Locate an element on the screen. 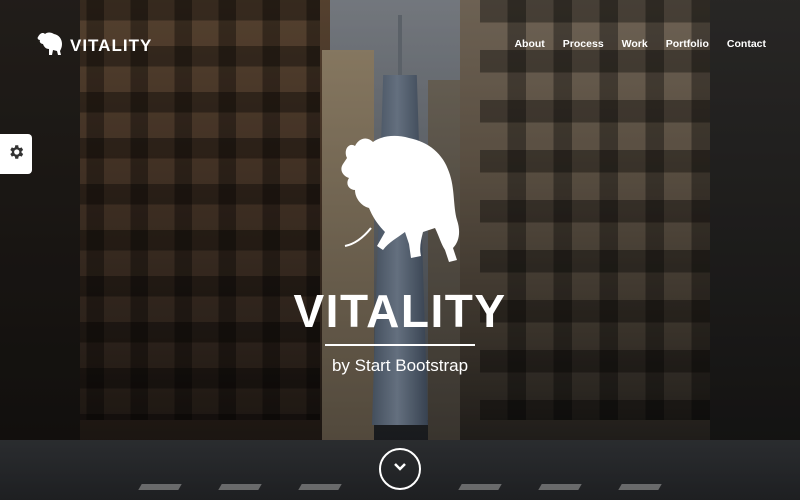 The image size is (800, 500). scroll-down-button is located at coordinates (400, 469).